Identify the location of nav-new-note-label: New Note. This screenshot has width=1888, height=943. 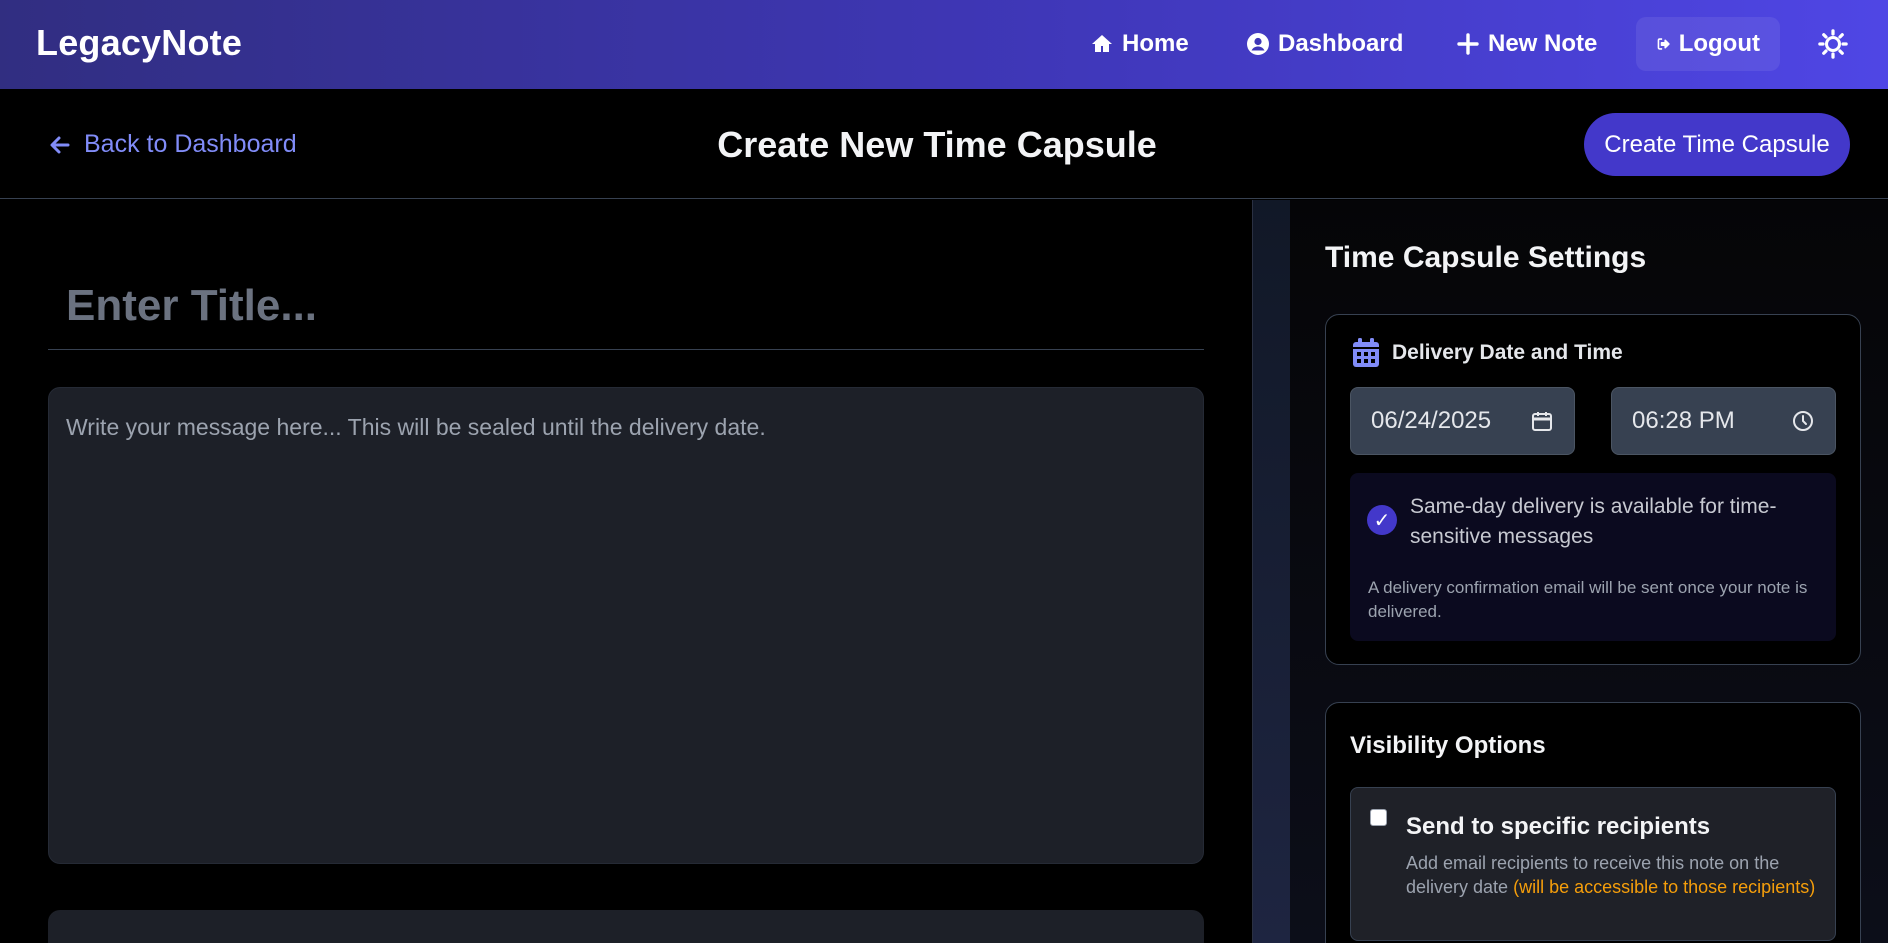
(1543, 43).